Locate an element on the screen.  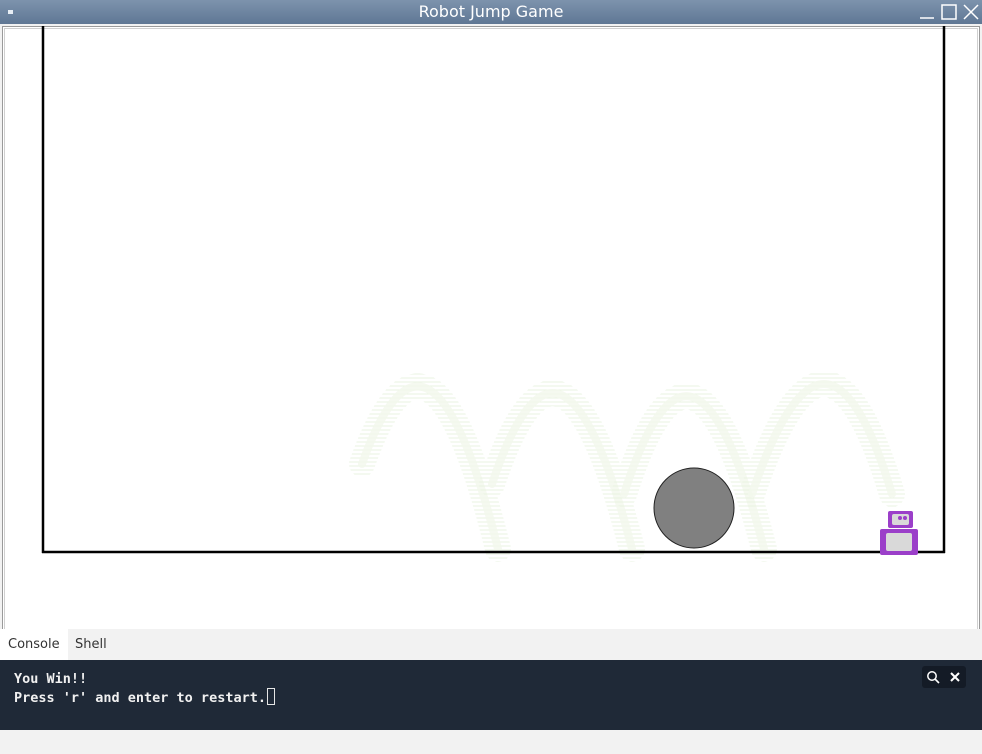
window-titlebar: Robot Jump Game is located at coordinates (491, 12).